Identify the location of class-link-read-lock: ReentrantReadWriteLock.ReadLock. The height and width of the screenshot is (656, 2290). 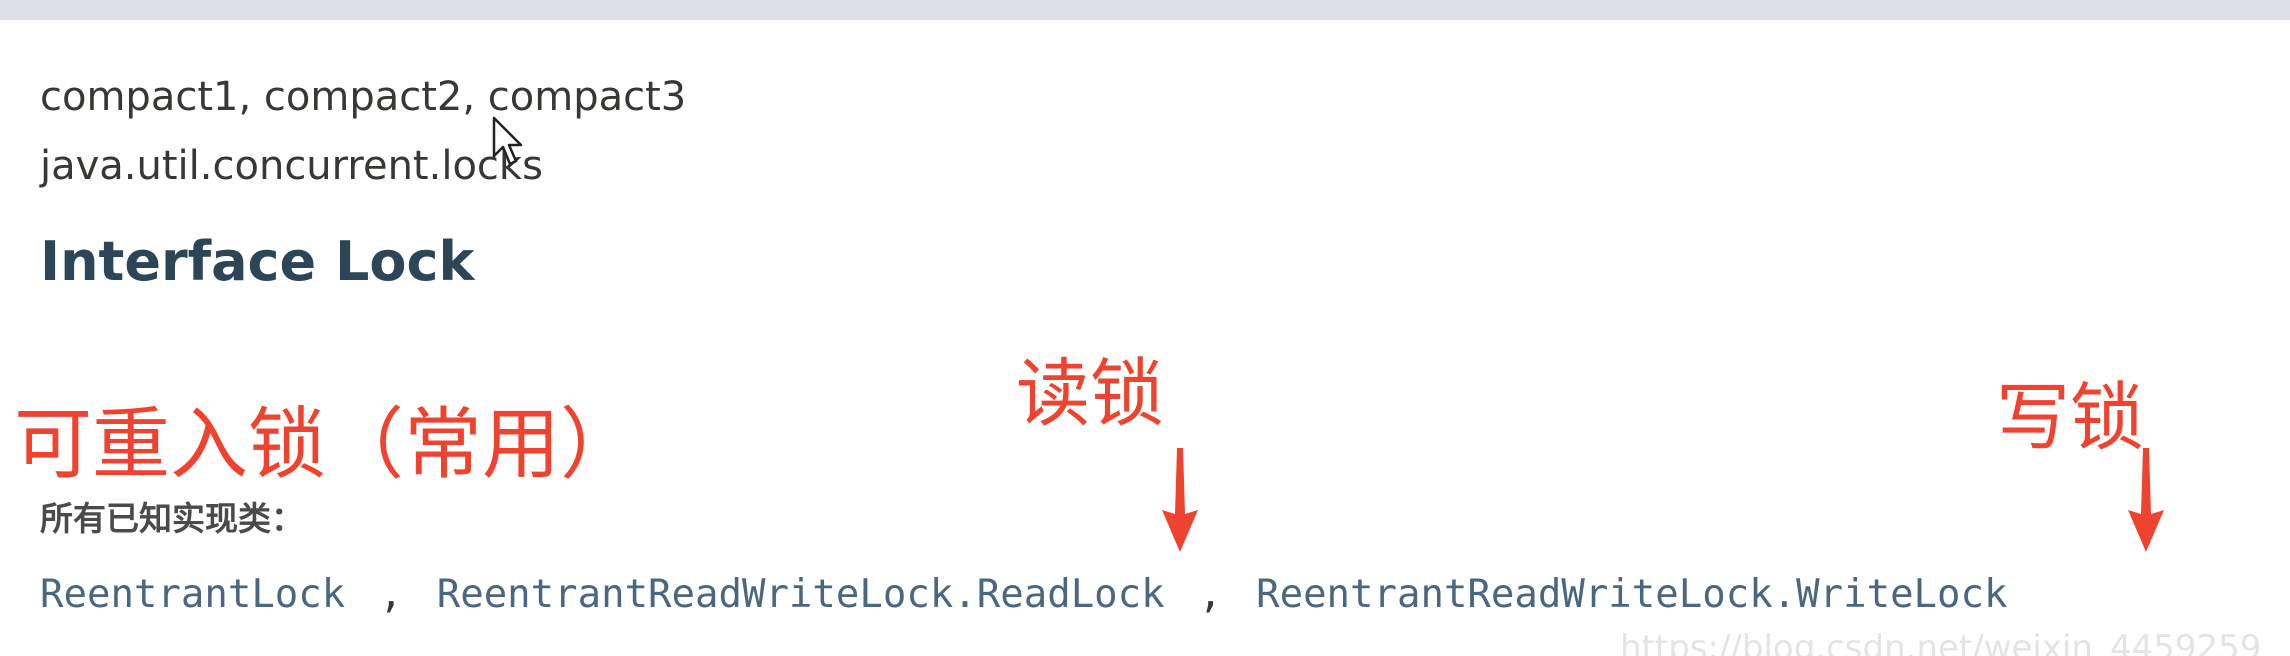
(801, 594).